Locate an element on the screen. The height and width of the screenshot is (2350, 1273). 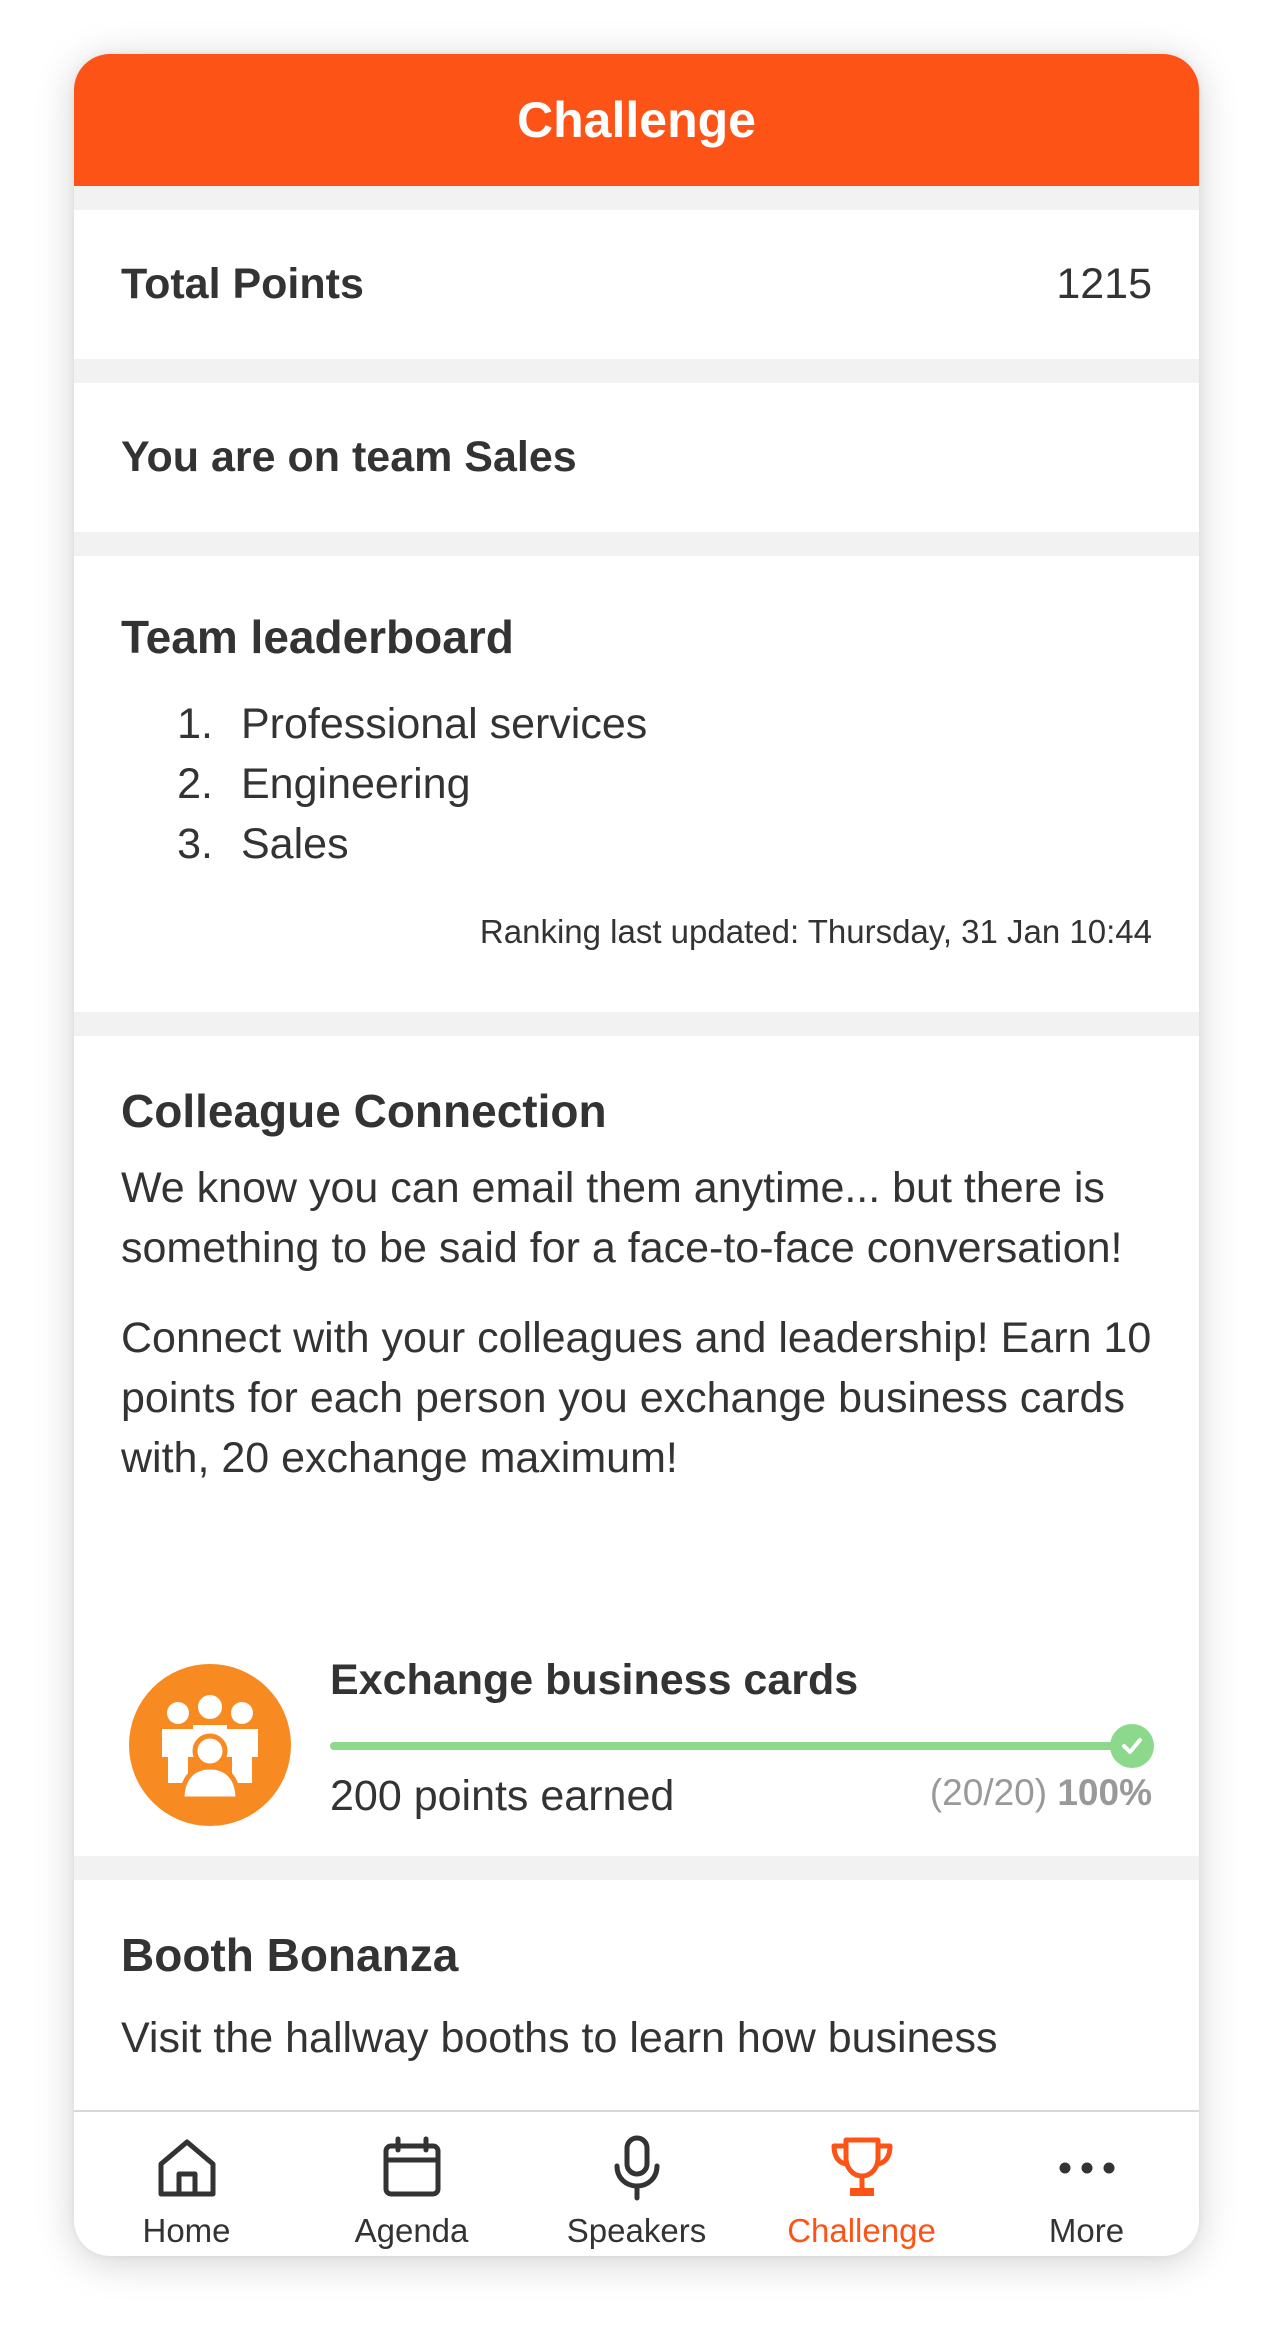
people-group-icon is located at coordinates (210, 1745).